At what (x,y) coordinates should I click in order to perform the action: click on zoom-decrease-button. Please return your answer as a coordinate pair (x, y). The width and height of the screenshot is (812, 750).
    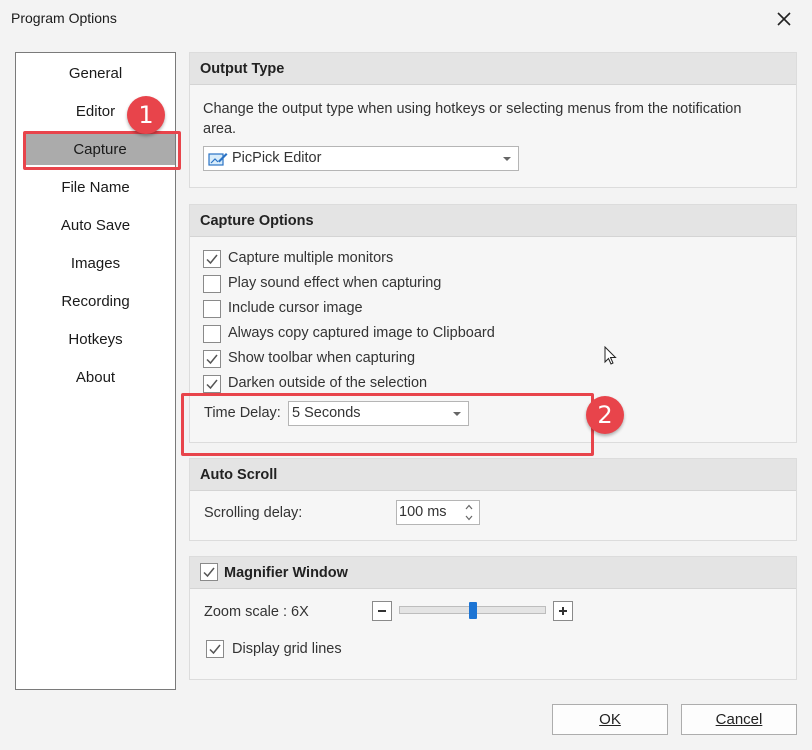
    Looking at the image, I should click on (382, 611).